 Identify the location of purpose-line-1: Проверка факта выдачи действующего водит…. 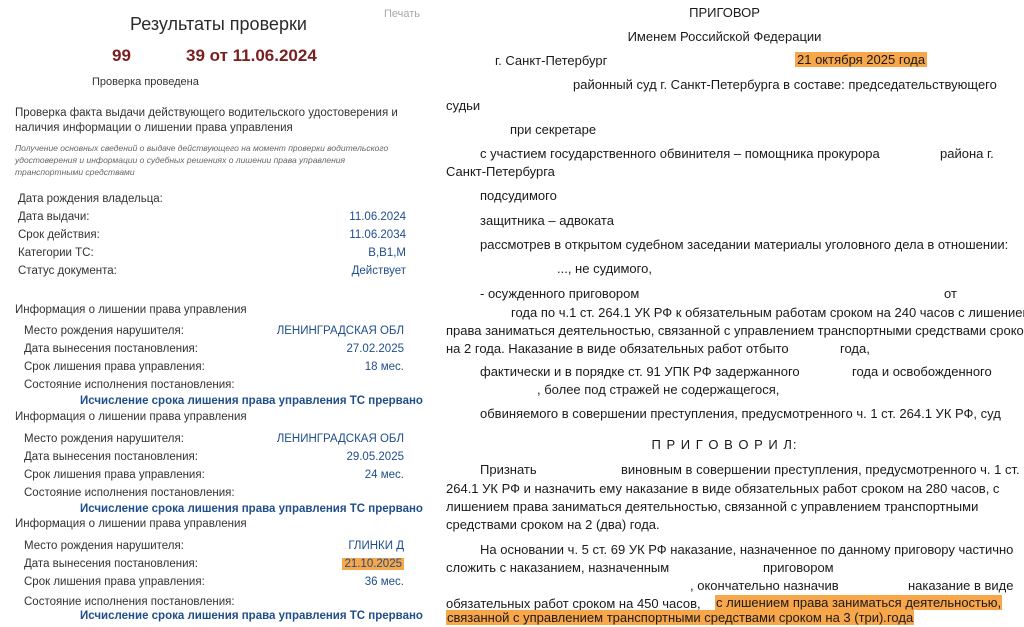
(206, 113).